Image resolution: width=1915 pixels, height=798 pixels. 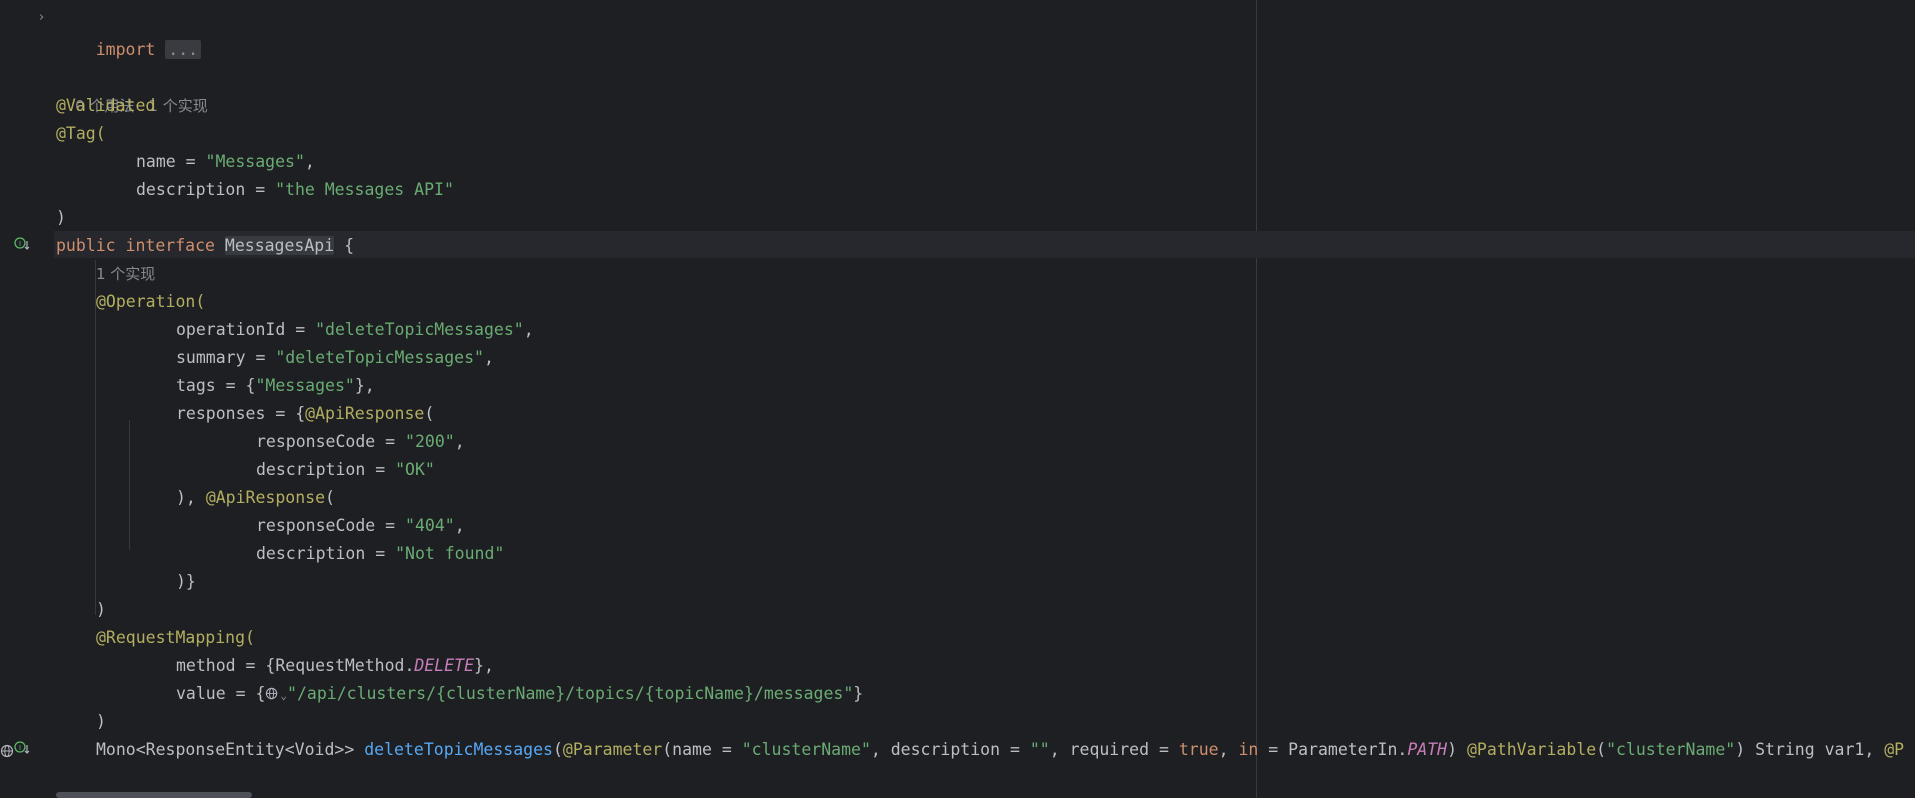 What do you see at coordinates (226, 357) in the screenshot?
I see `code-text: summary =` at bounding box center [226, 357].